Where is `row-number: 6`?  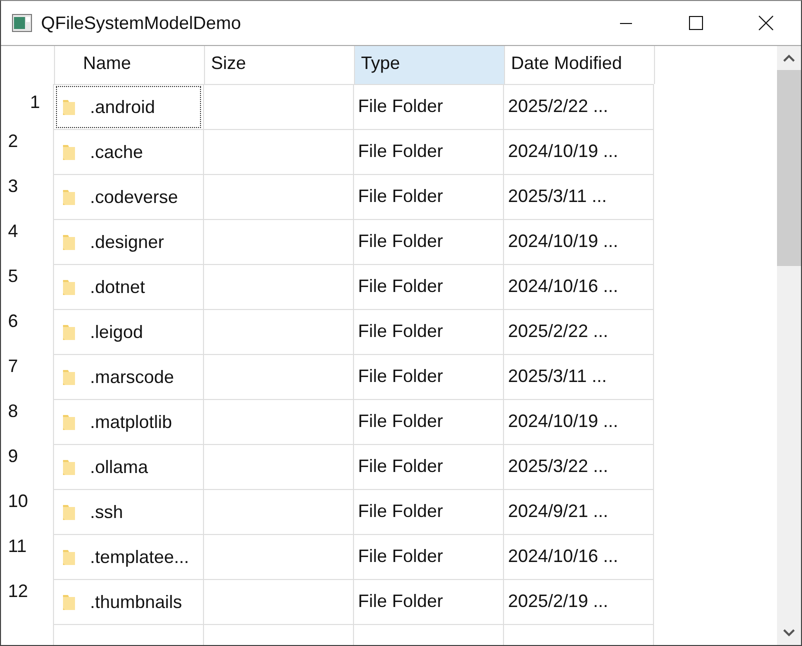
row-number: 6 is located at coordinates (27, 331).